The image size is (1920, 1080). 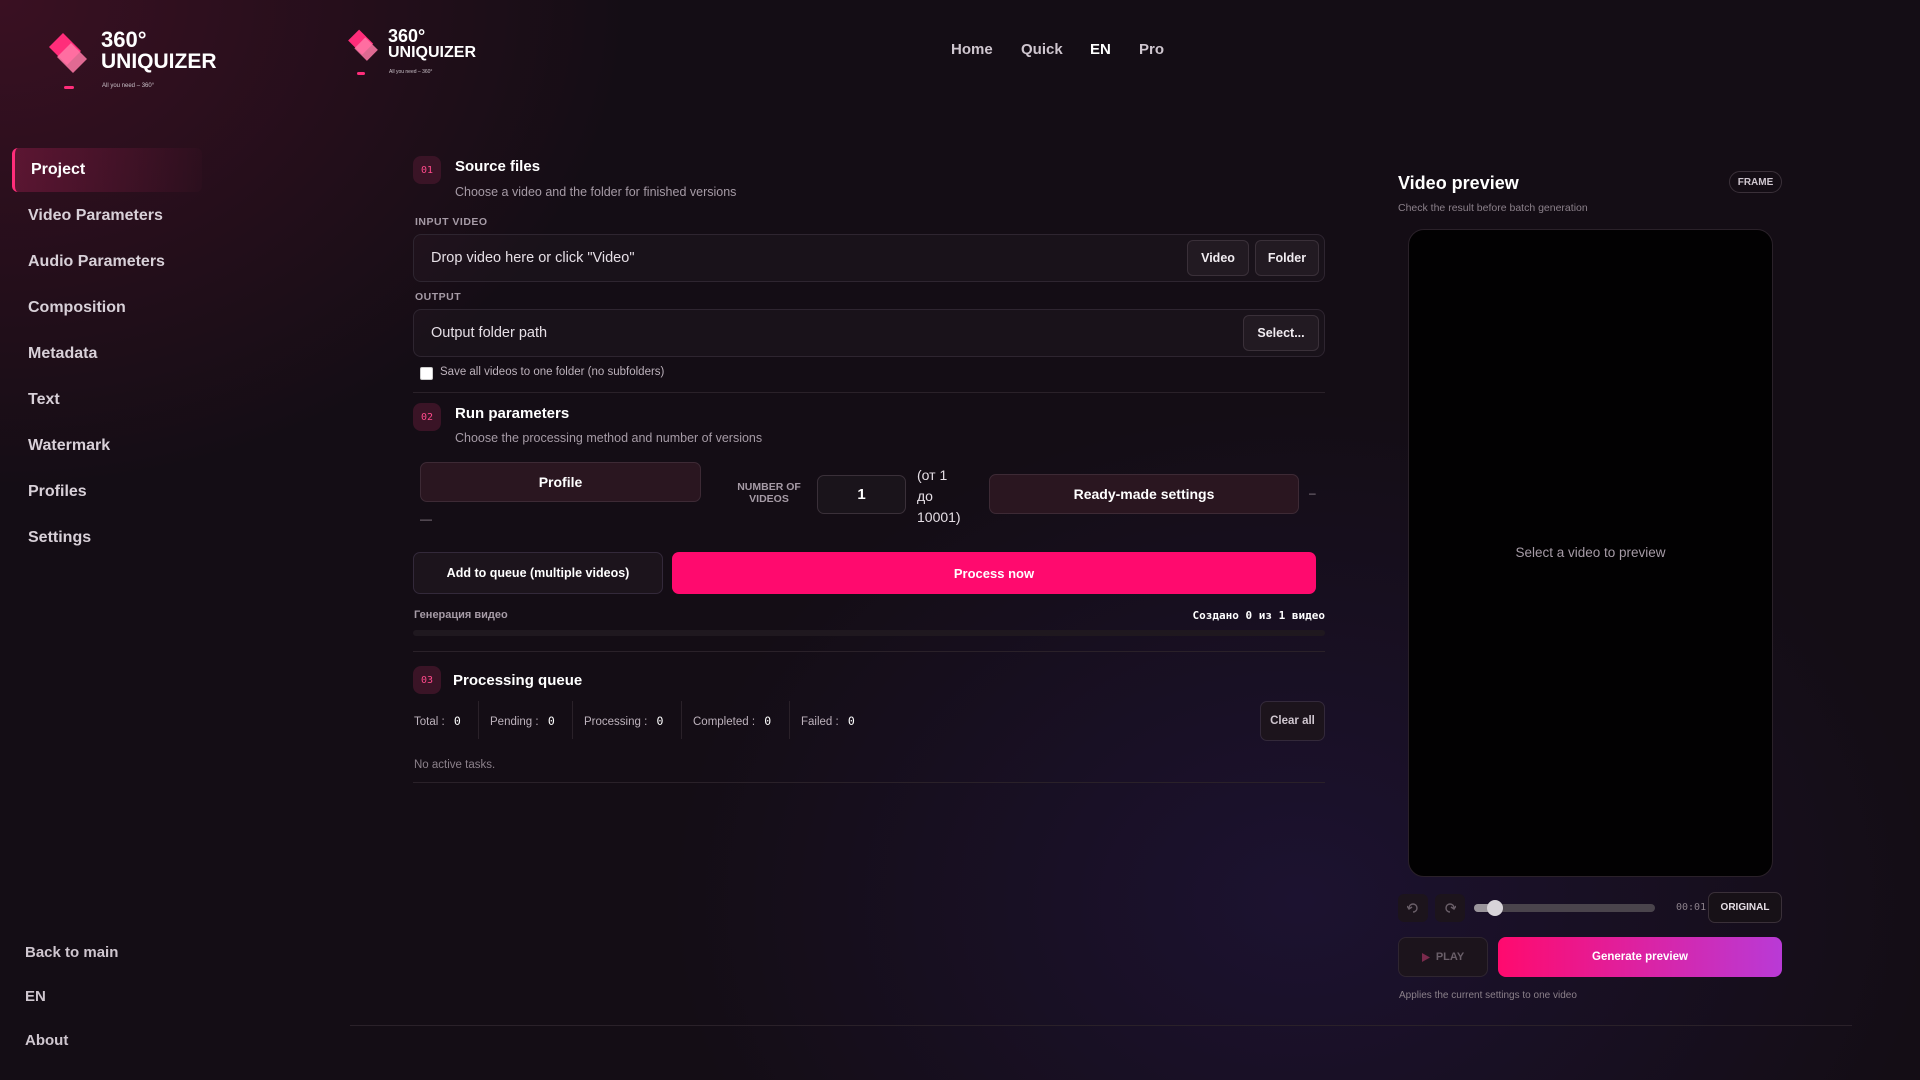 What do you see at coordinates (461, 615) in the screenshot?
I see `progress-label: Генерация видео` at bounding box center [461, 615].